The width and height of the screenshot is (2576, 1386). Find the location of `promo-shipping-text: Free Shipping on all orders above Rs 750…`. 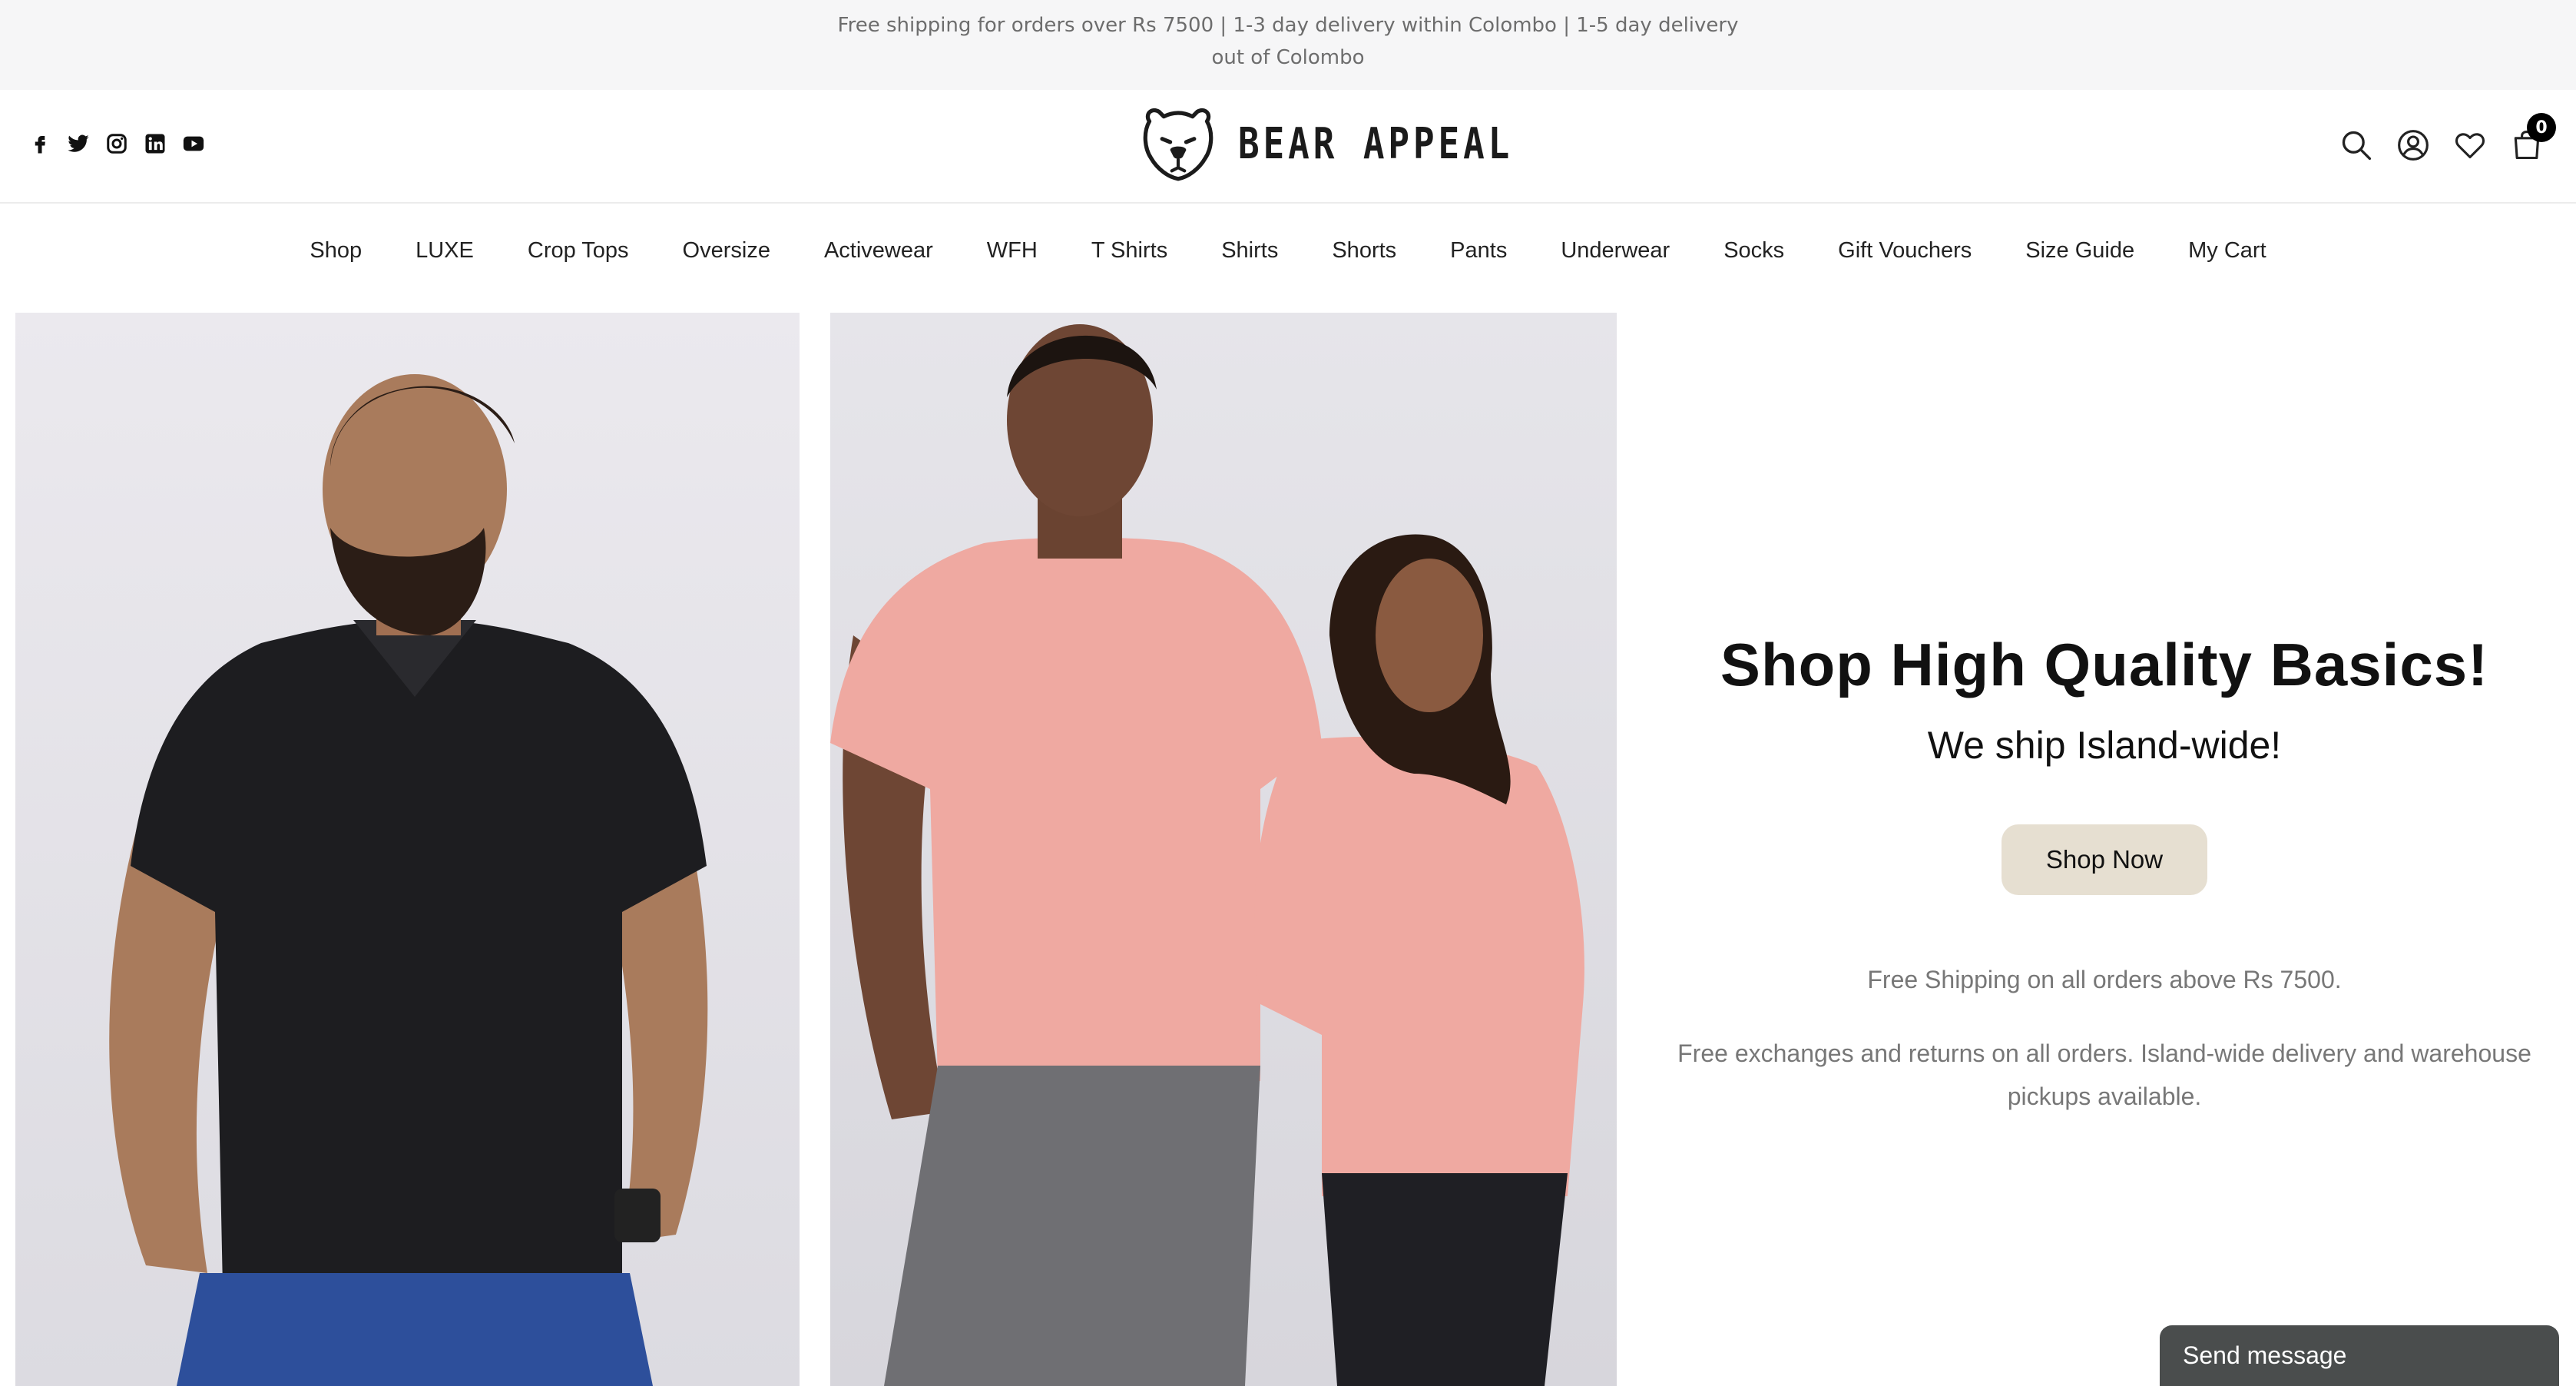

promo-shipping-text: Free Shipping on all orders above Rs 750… is located at coordinates (2104, 979).